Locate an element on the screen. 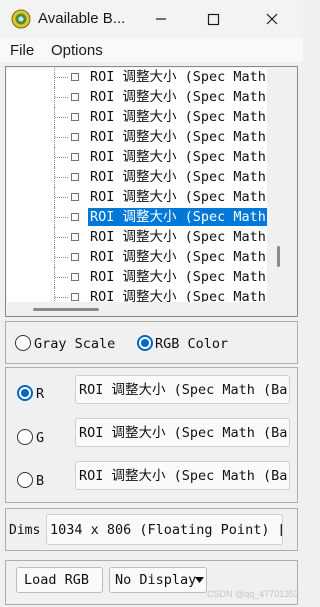 The image size is (320, 607). display-dropdown-value: No Display is located at coordinates (156, 580).